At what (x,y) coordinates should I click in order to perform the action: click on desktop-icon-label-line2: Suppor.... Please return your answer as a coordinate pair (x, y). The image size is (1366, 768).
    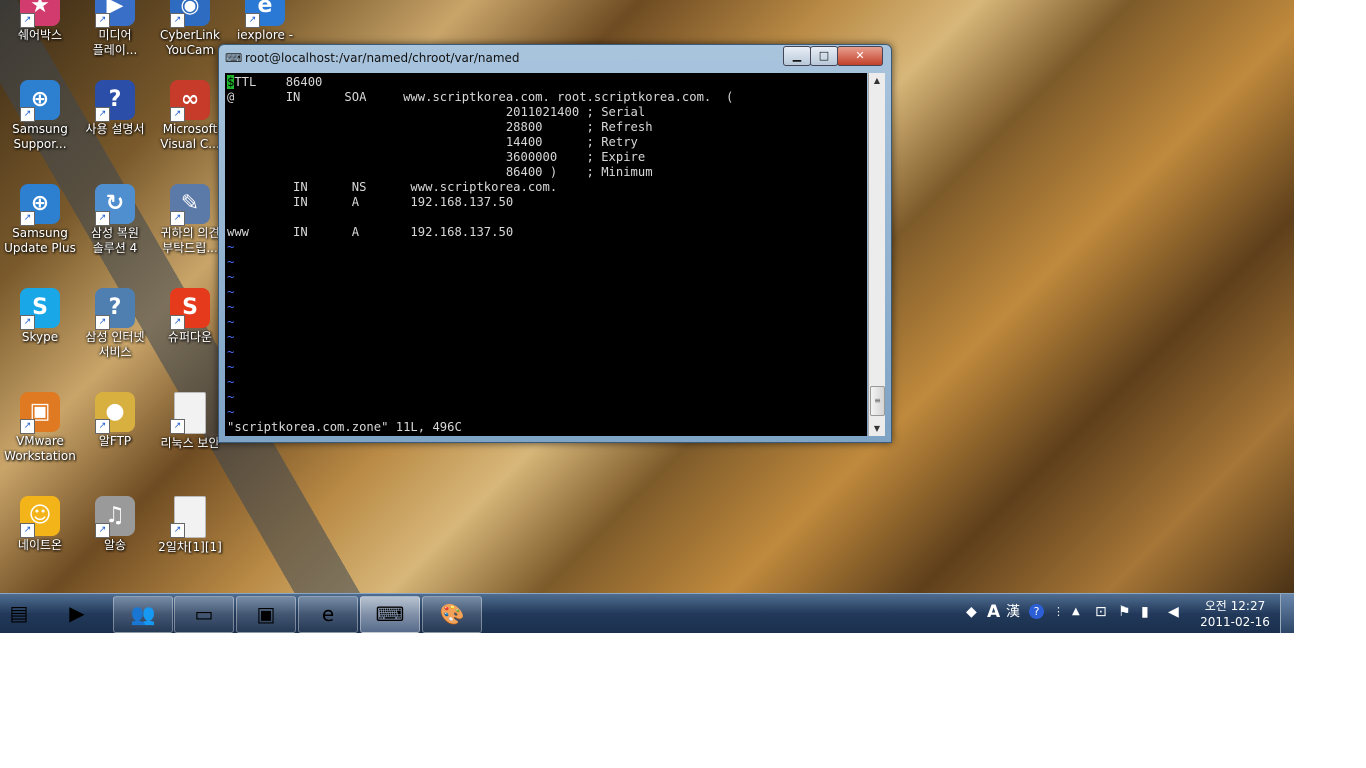
    Looking at the image, I should click on (40, 144).